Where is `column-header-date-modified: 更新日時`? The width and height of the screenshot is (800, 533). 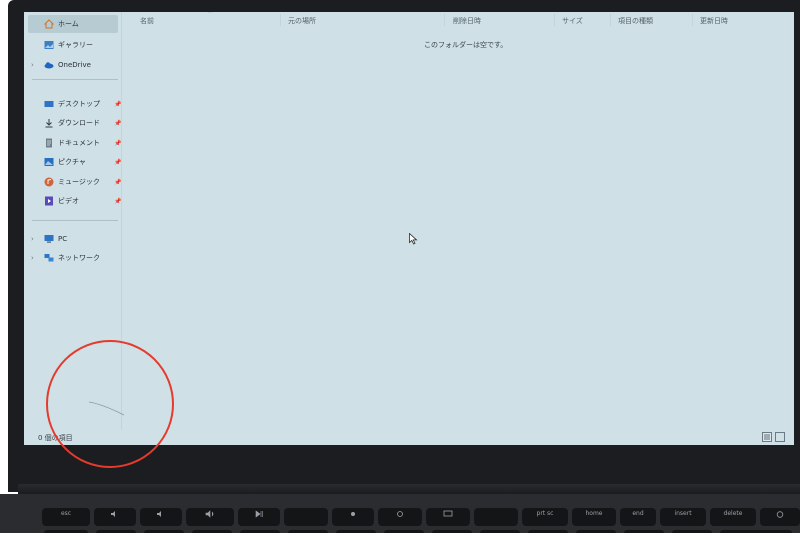
column-header-date-modified: 更新日時 is located at coordinates (714, 21).